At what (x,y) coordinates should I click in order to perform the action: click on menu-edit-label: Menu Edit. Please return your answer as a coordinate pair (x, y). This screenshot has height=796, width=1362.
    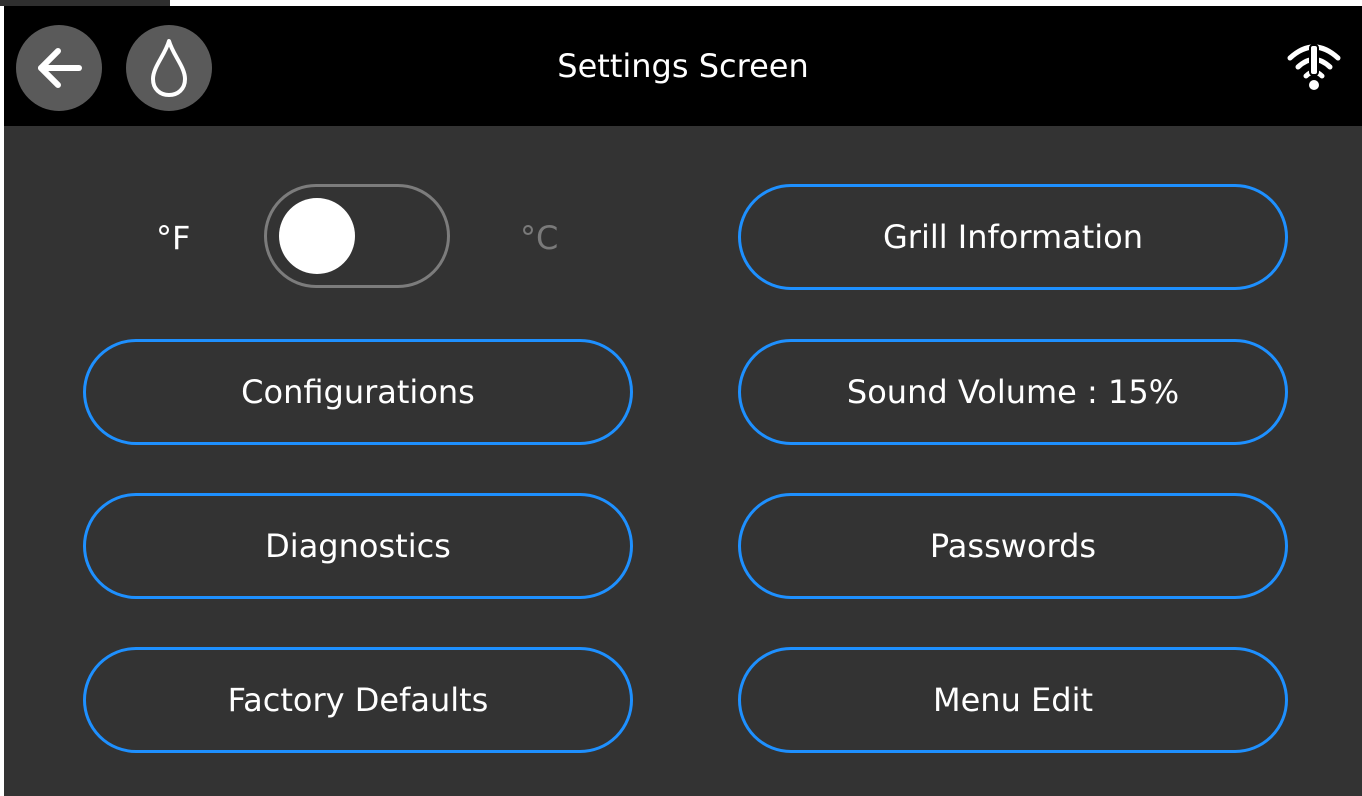
    Looking at the image, I should click on (1013, 700).